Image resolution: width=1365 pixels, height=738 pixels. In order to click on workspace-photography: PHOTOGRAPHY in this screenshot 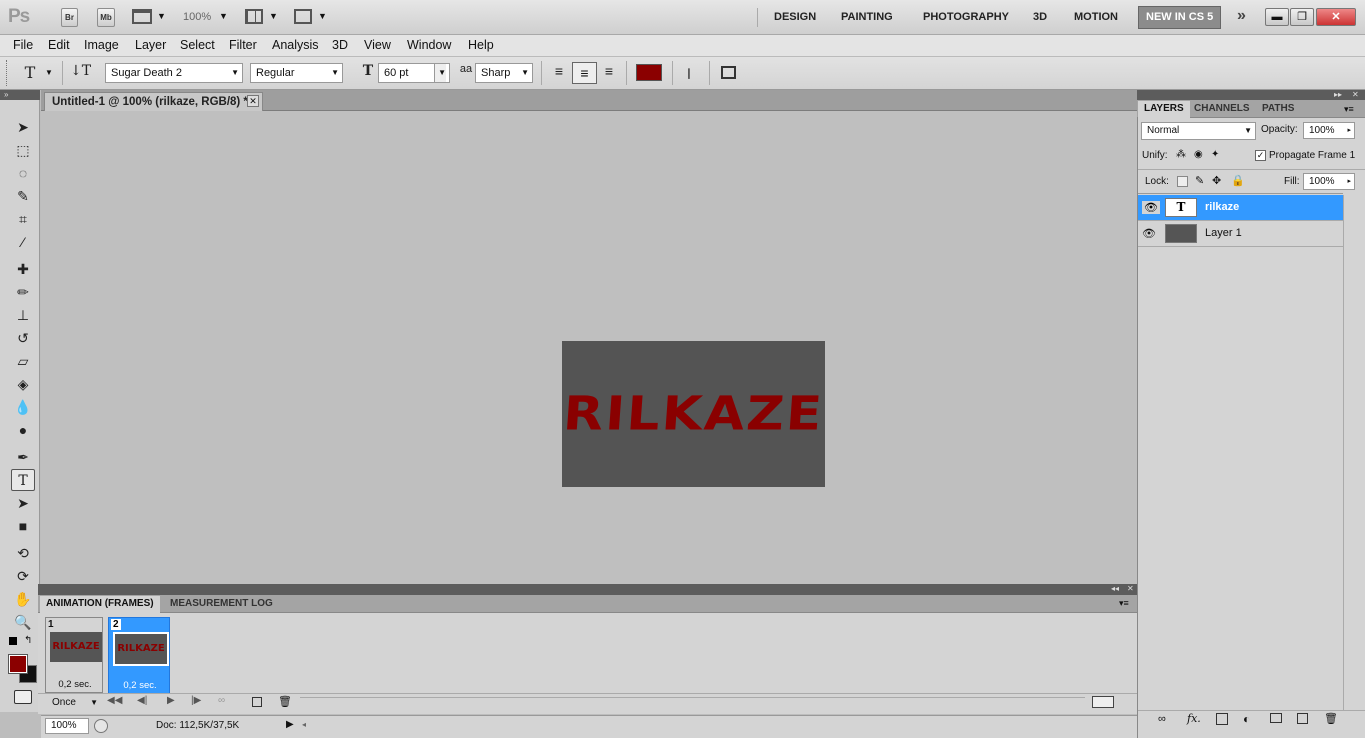, I will do `click(966, 17)`.